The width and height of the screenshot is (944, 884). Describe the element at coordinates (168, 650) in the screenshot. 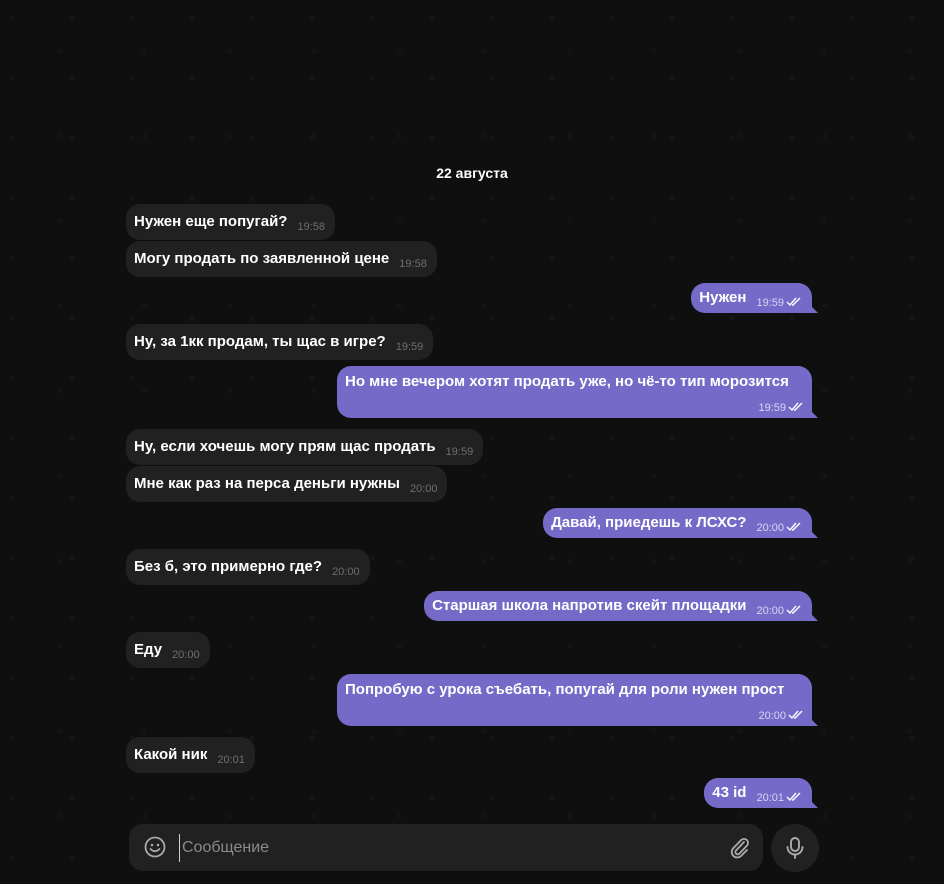

I see `message-incoming: Еду 20:00` at that location.